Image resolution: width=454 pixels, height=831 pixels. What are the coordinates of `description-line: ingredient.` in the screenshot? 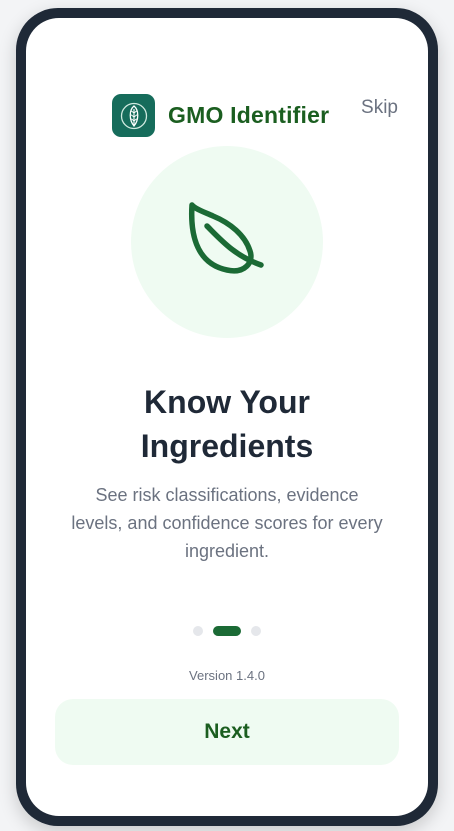 It's located at (227, 551).